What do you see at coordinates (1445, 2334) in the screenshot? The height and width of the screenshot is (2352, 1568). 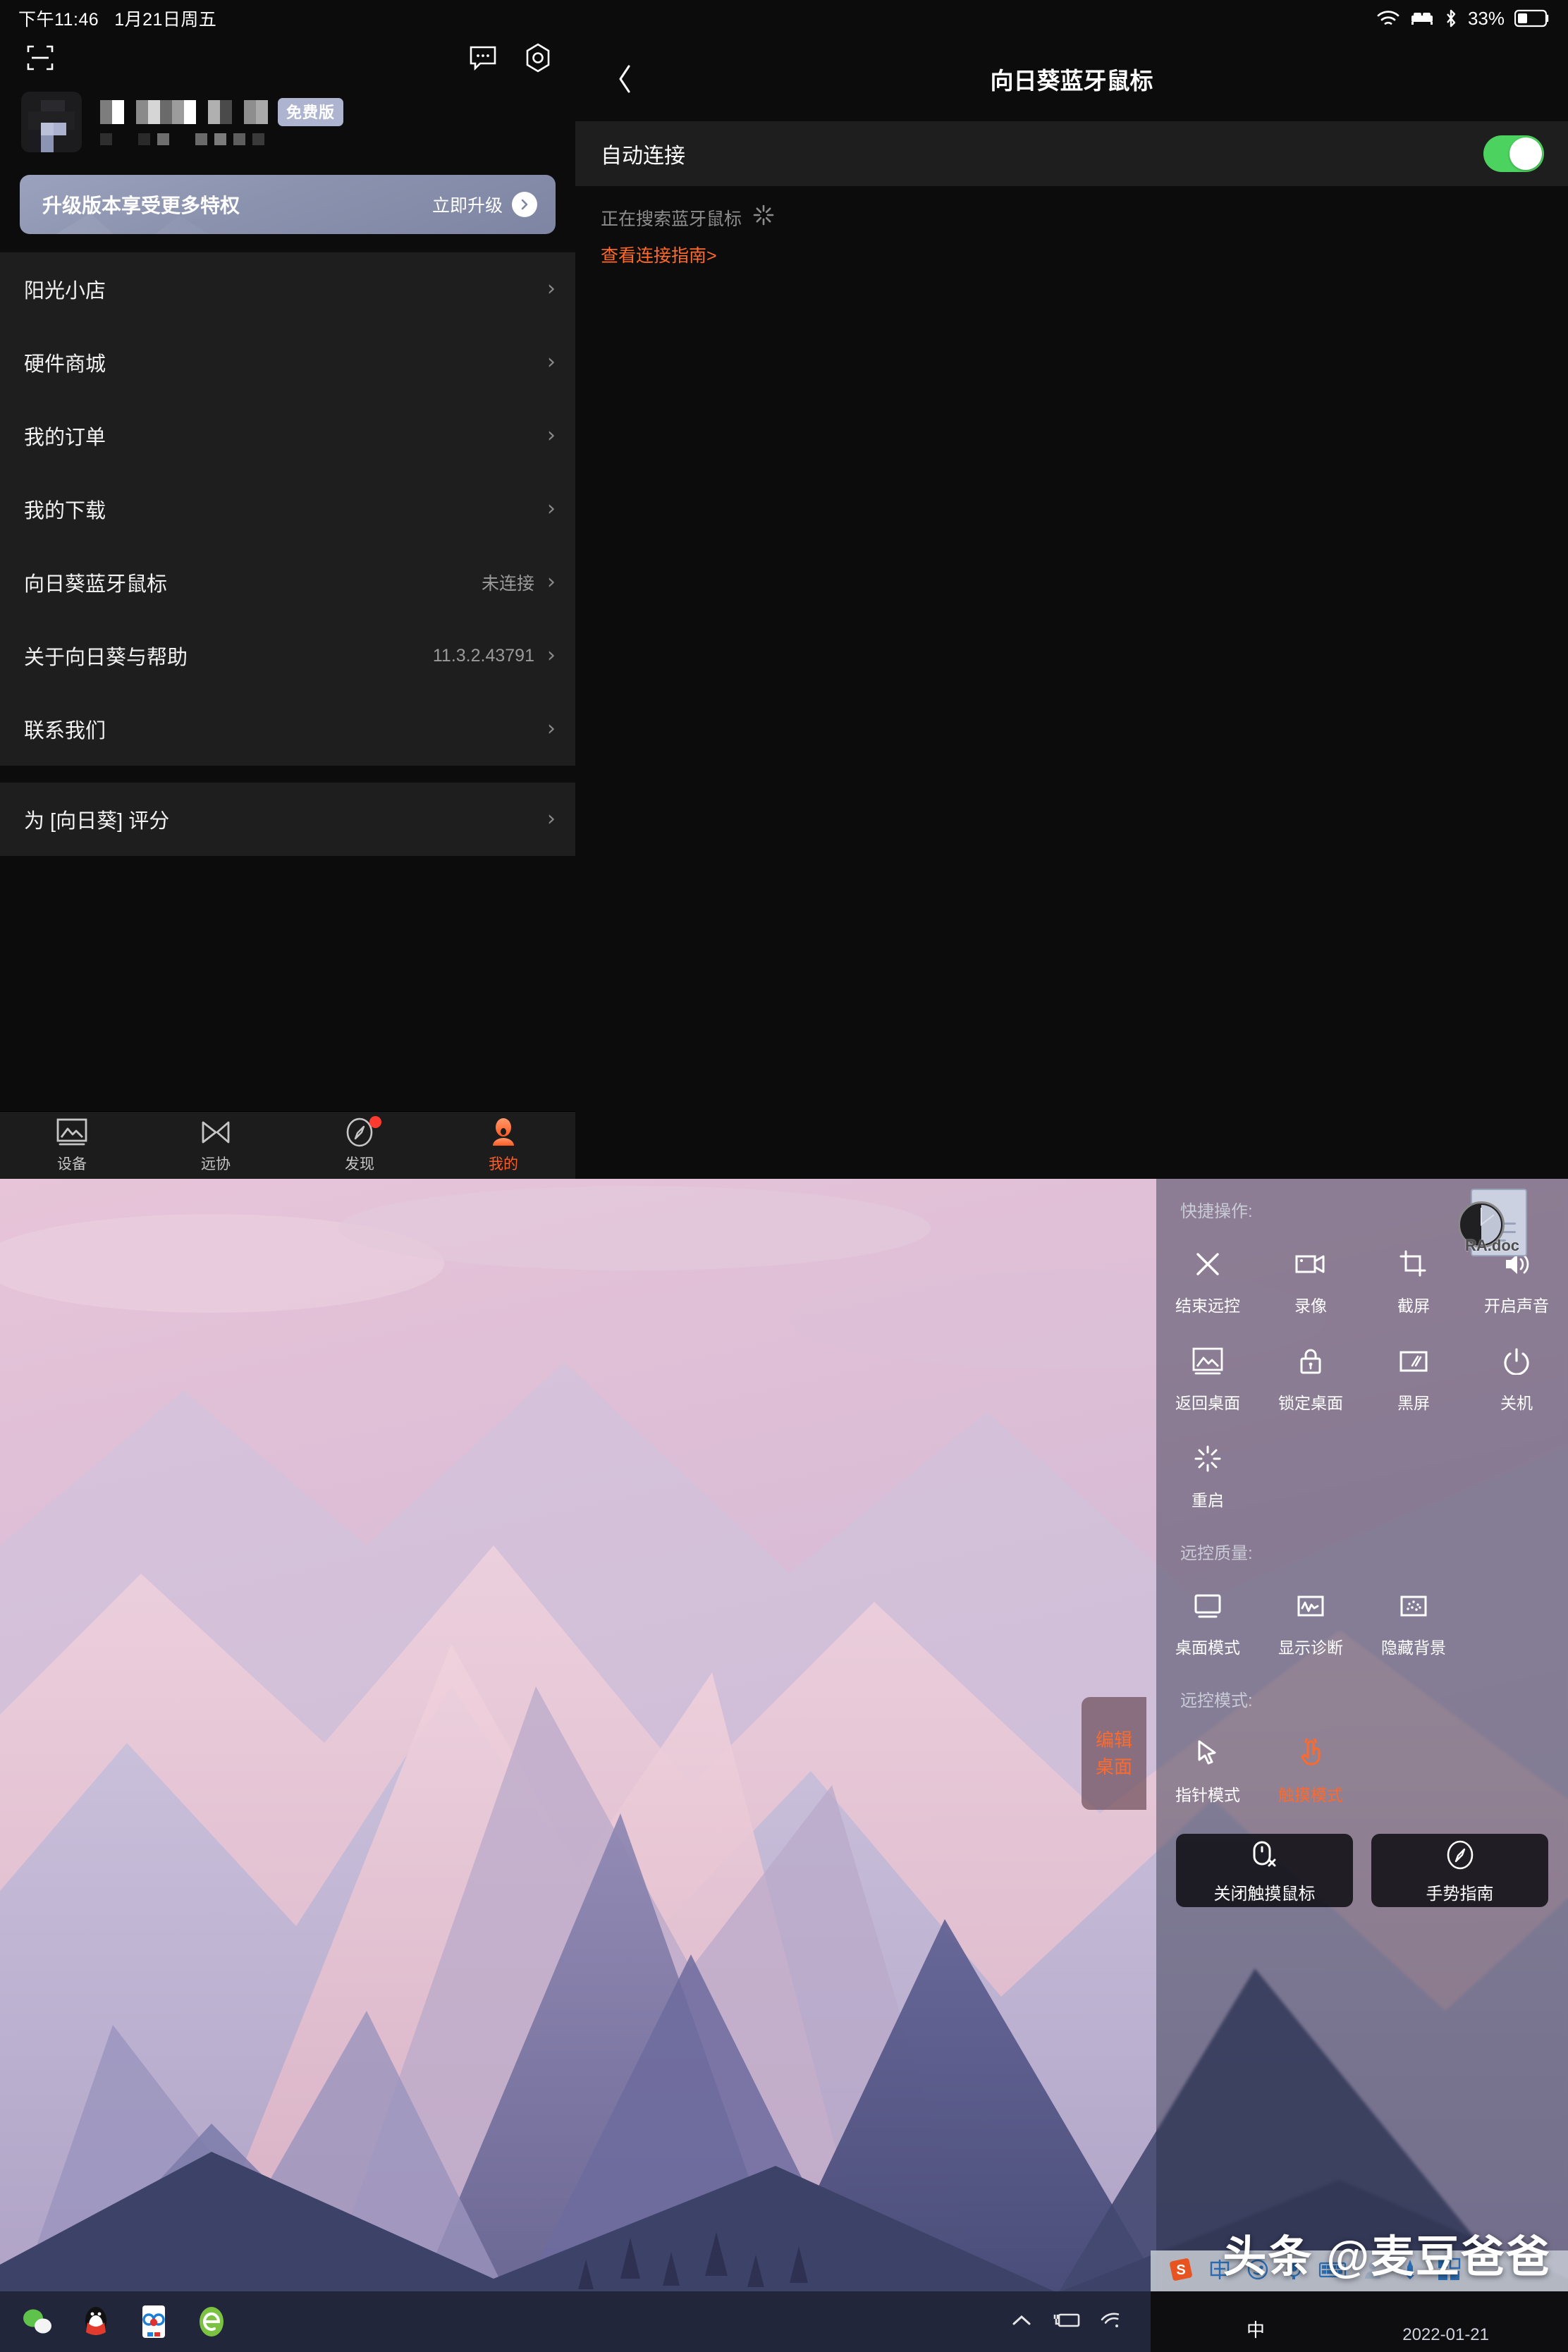 I see `taskbar-date: 2022-01-21` at bounding box center [1445, 2334].